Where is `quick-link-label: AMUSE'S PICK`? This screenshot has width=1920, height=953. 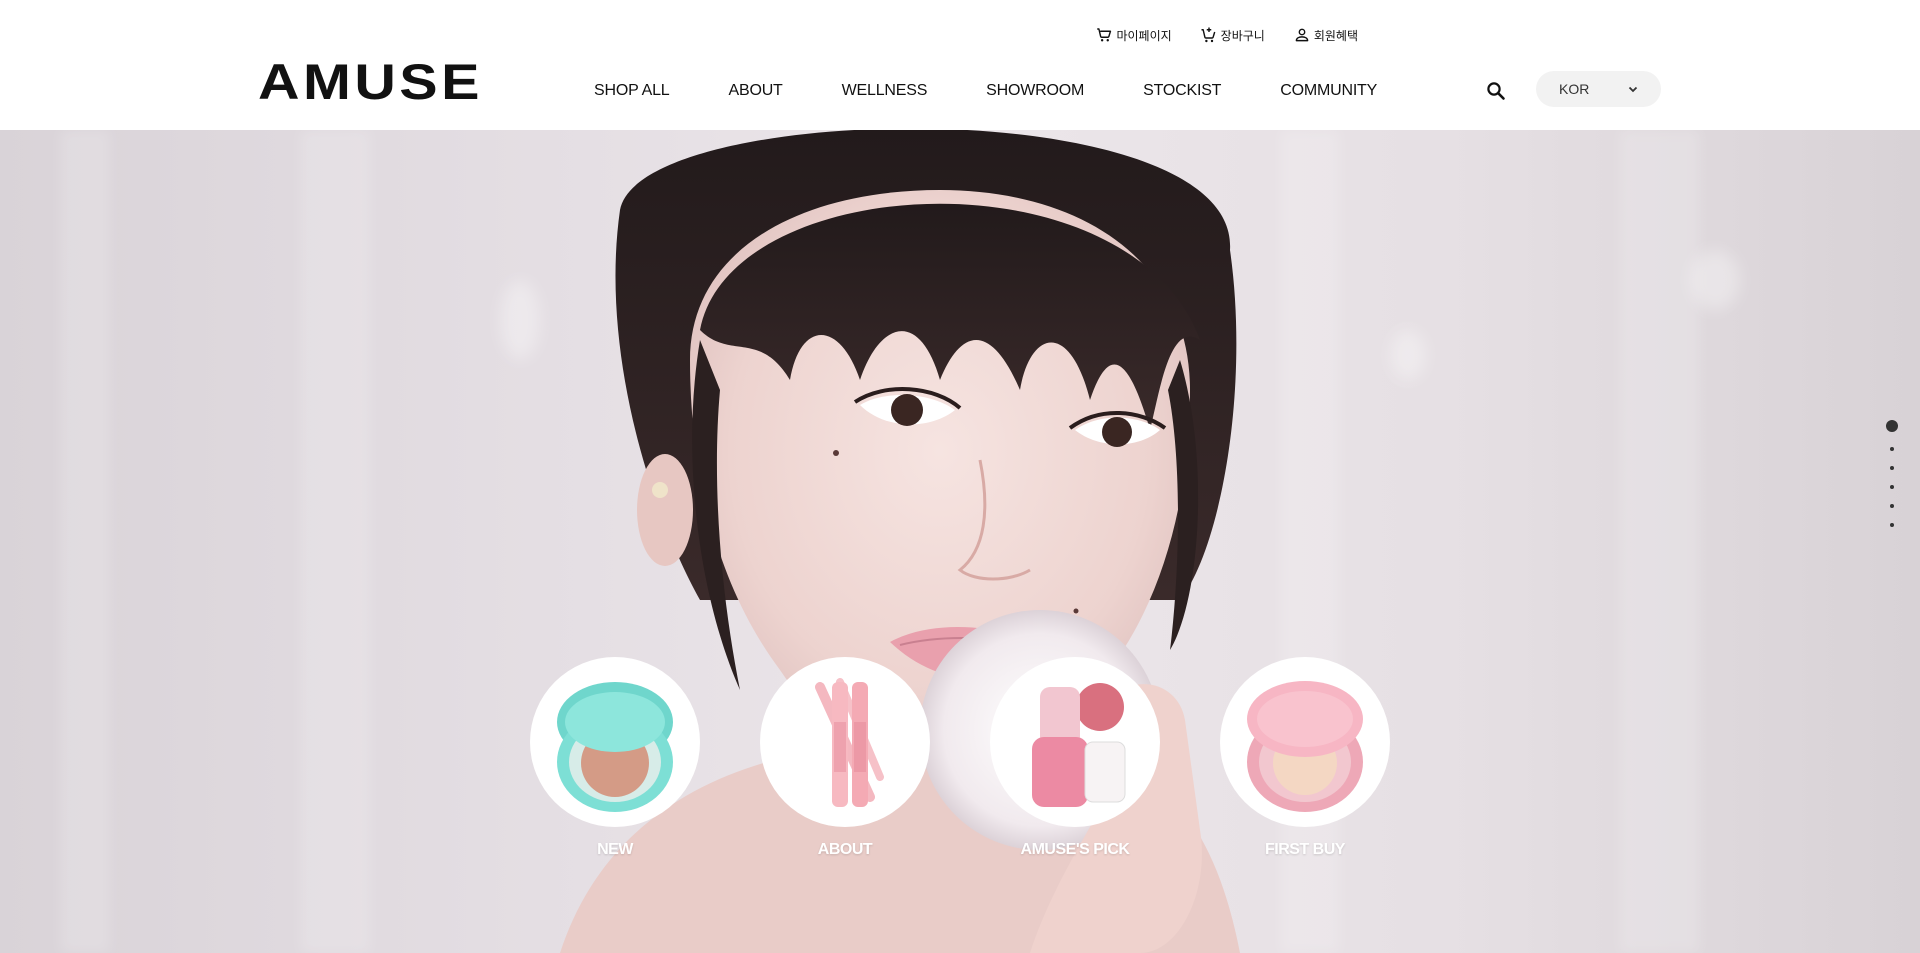
quick-link-label: AMUSE'S PICK is located at coordinates (1075, 849).